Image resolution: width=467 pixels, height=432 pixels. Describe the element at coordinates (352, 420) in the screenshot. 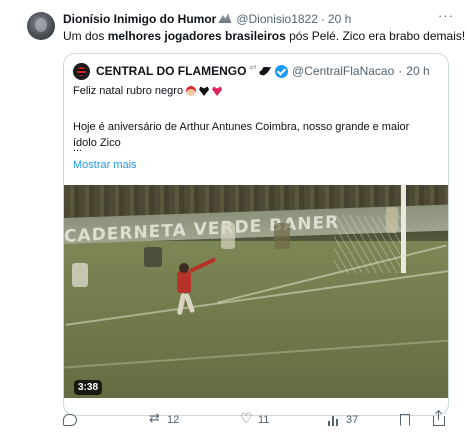

I see `views-count: 37` at that location.